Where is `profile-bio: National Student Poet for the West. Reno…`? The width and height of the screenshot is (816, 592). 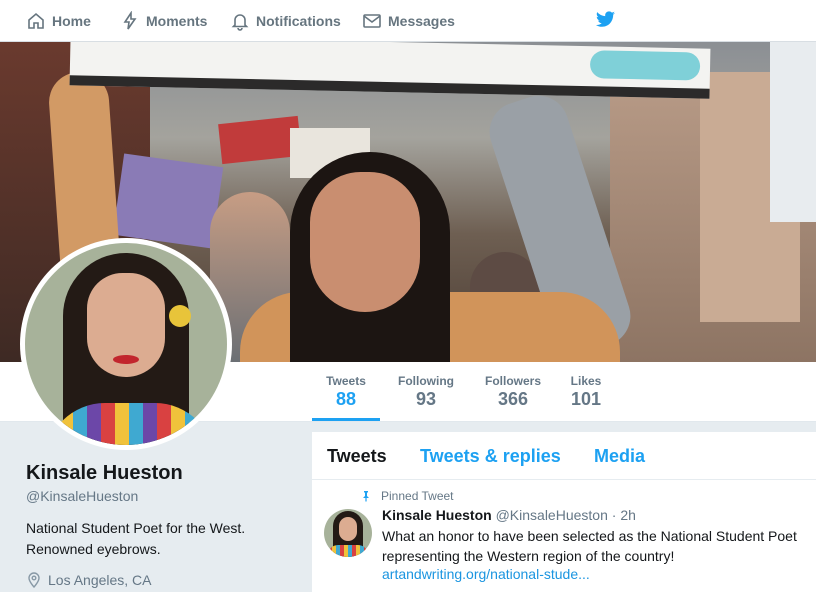 profile-bio: National Student Poet for the West. Reno… is located at coordinates (136, 538).